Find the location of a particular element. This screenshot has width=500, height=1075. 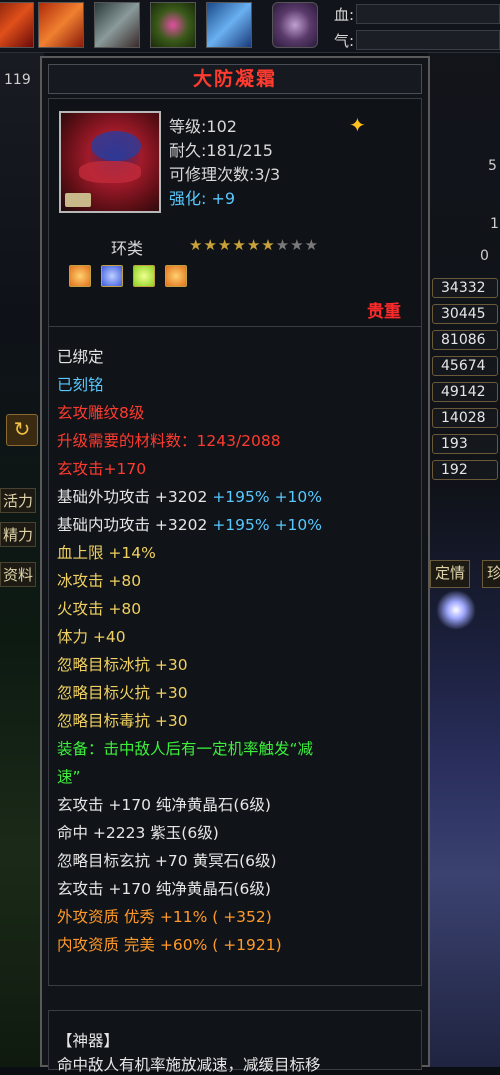

attr-base-external-attack: 基础外功攻击 +3202 +195% +10% is located at coordinates (189, 496).